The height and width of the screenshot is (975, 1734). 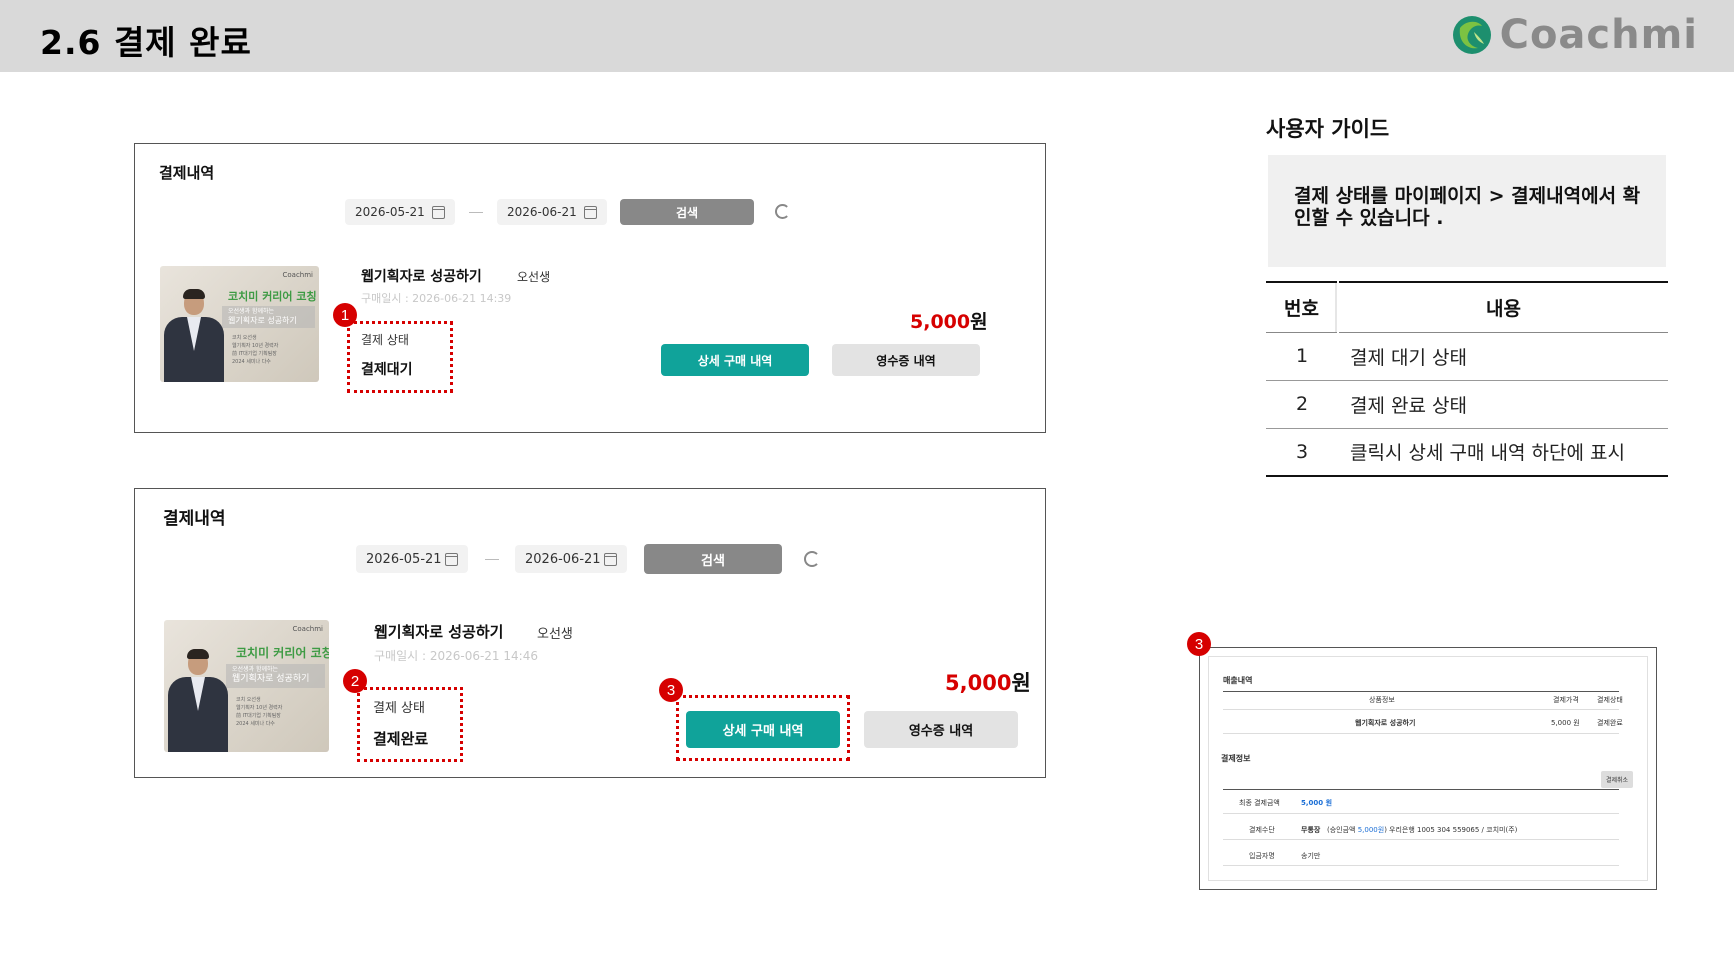 What do you see at coordinates (671, 690) in the screenshot?
I see `callout-badge-3: 3` at bounding box center [671, 690].